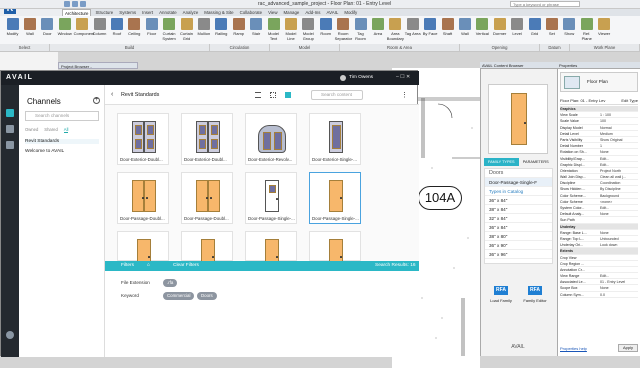  Describe the element at coordinates (586, 29) in the screenshot. I see `ribbon-button-ref-plane: Ref. Plane` at that location.